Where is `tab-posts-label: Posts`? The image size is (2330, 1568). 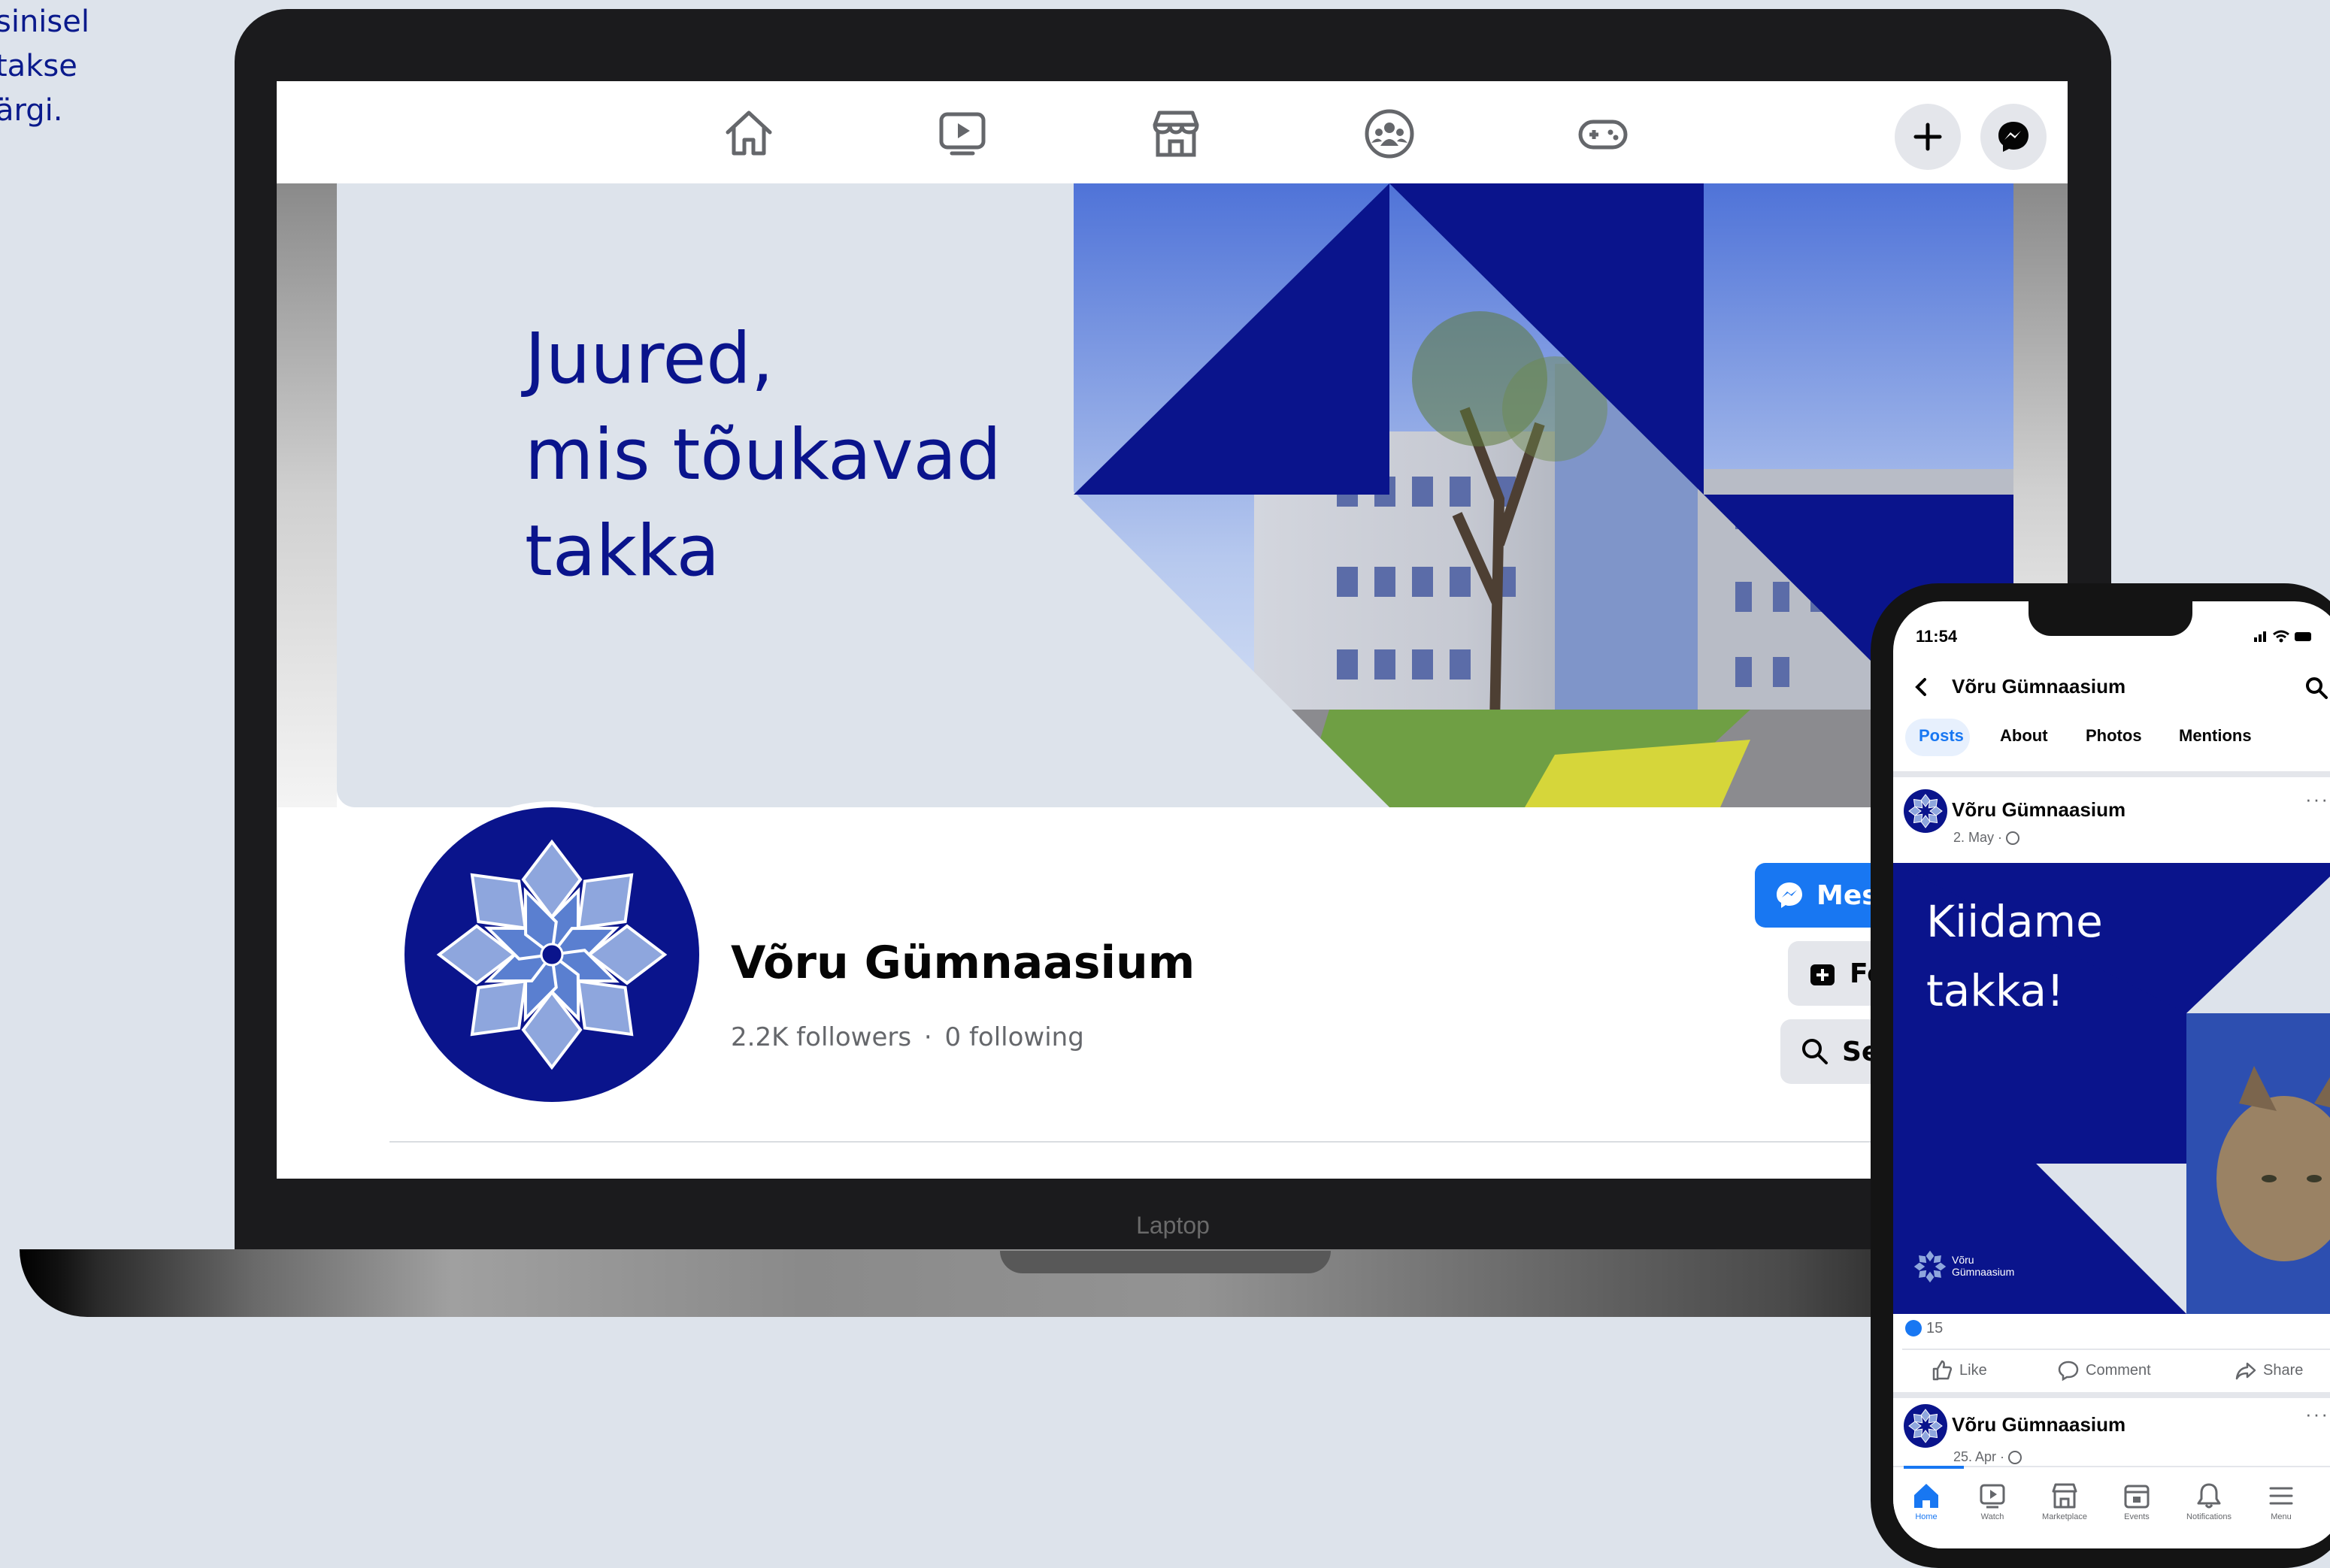
tab-posts-label: Posts is located at coordinates (1941, 735).